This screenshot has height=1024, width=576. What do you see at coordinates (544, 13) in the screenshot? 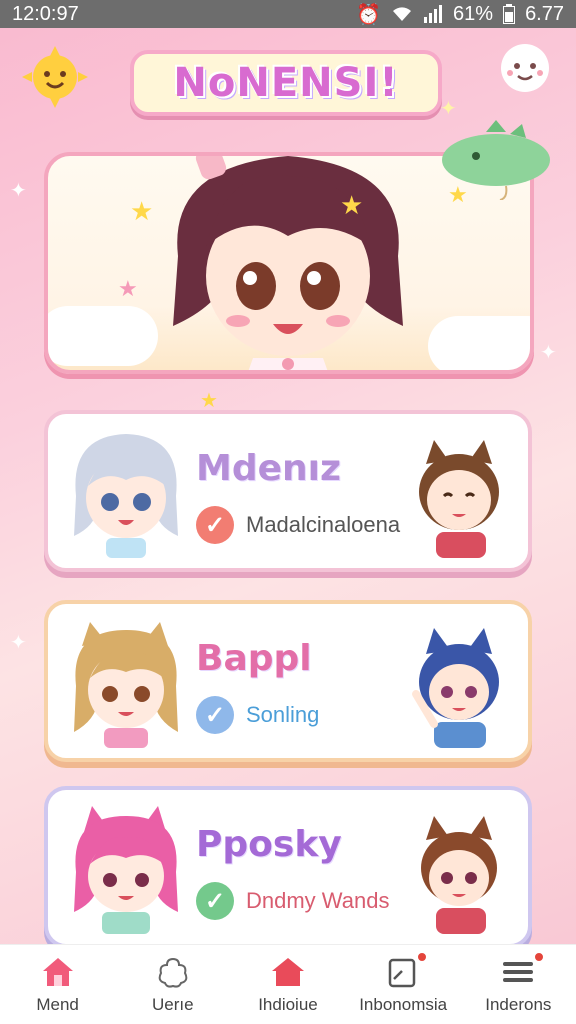
I see `status-value: 6.77` at bounding box center [544, 13].